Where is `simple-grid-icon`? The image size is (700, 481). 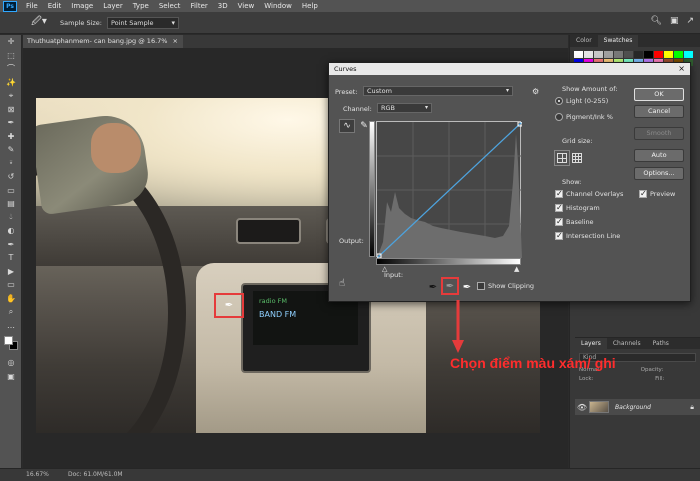
simple-grid-icon is located at coordinates (562, 158).